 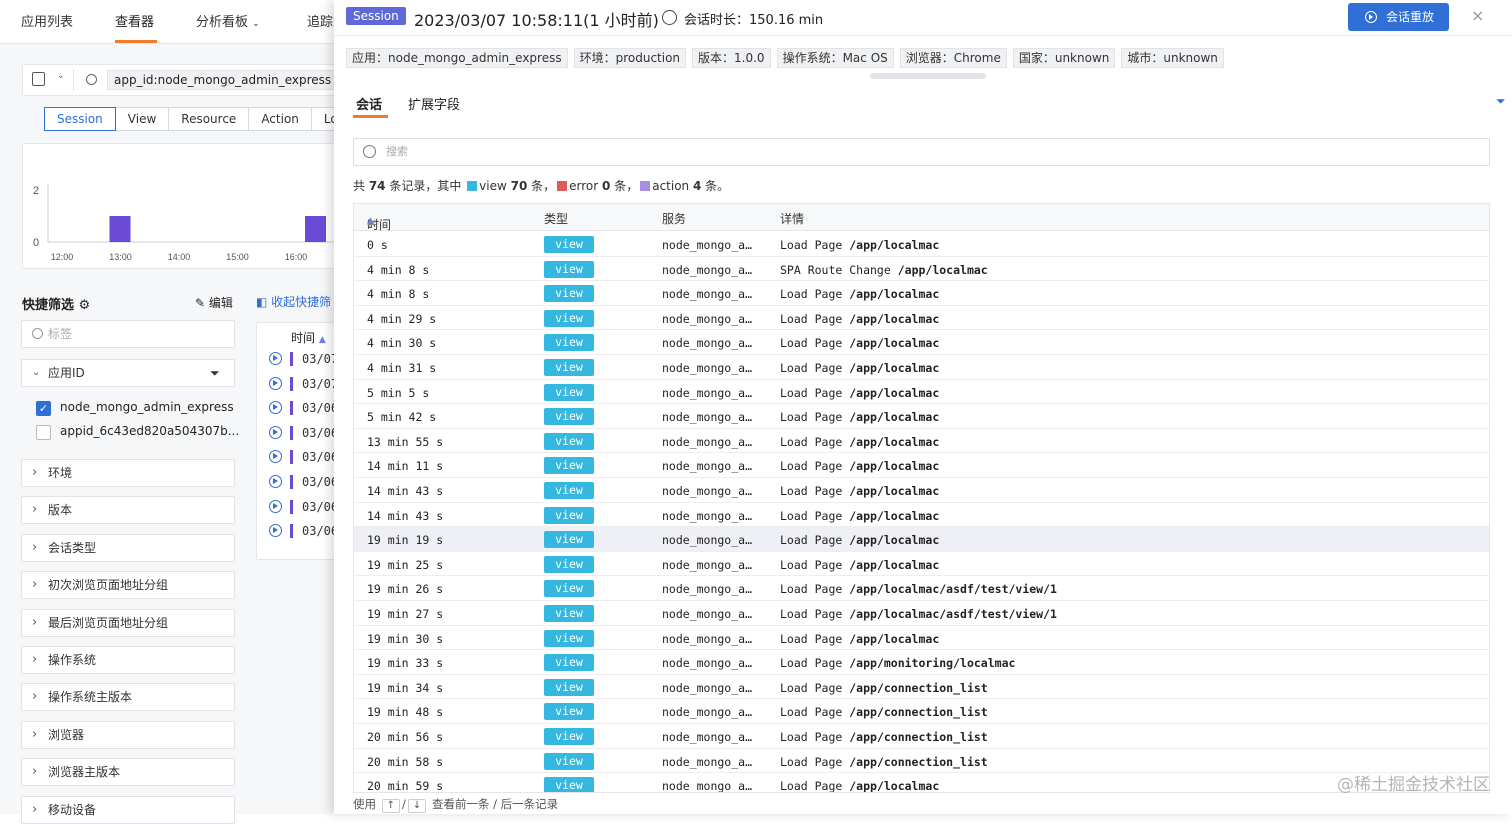 What do you see at coordinates (1477, 15) in the screenshot?
I see `close-icon: ×` at bounding box center [1477, 15].